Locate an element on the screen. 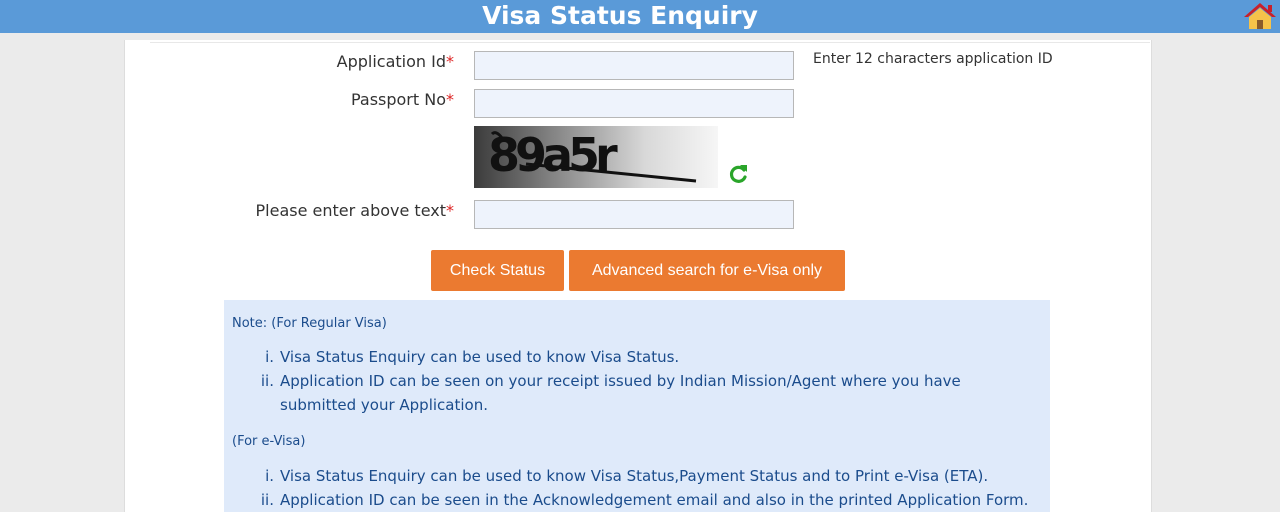  check-status-button: Check Status is located at coordinates (497, 270).